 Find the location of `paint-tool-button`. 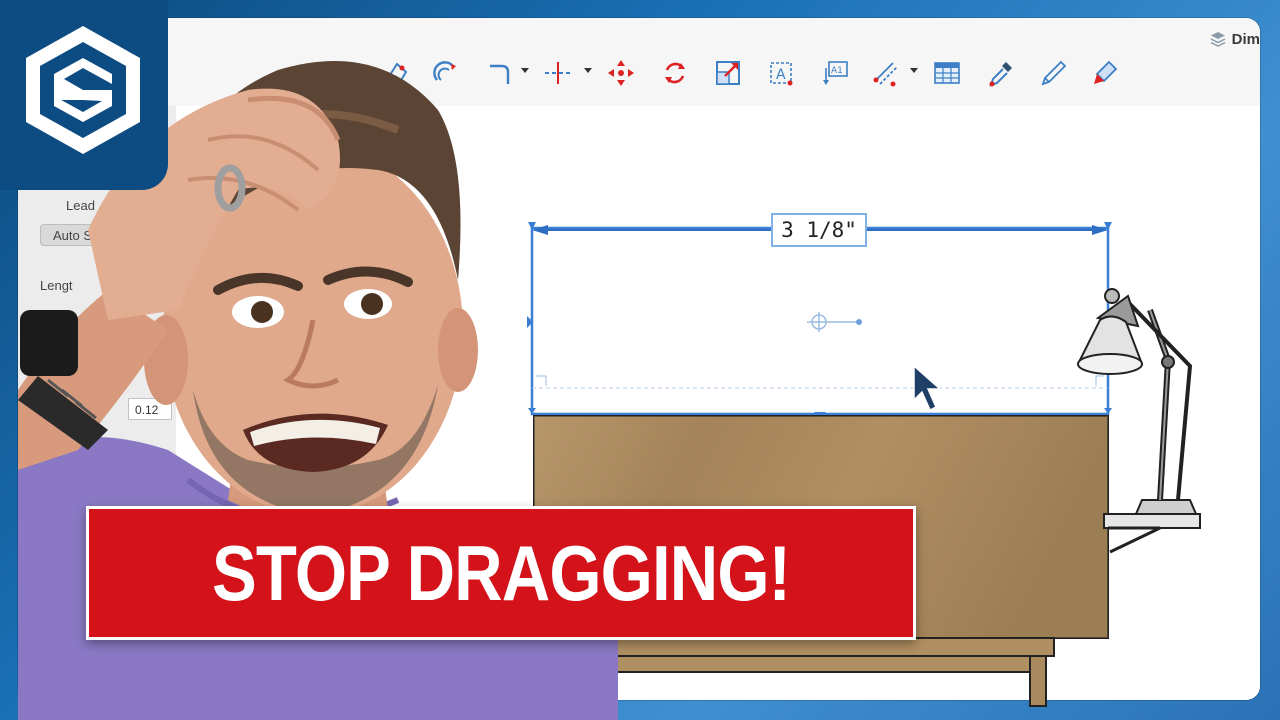

paint-tool-button is located at coordinates (1105, 73).